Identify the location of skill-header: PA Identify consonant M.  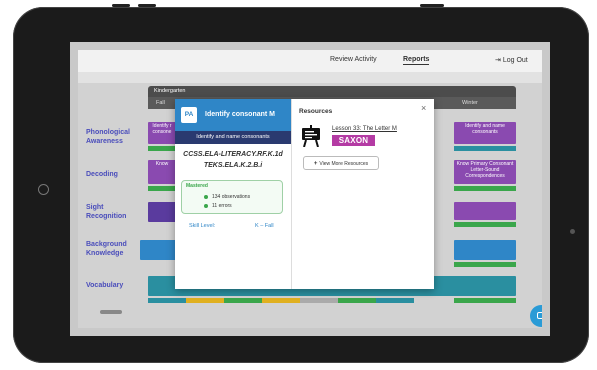
(233, 115).